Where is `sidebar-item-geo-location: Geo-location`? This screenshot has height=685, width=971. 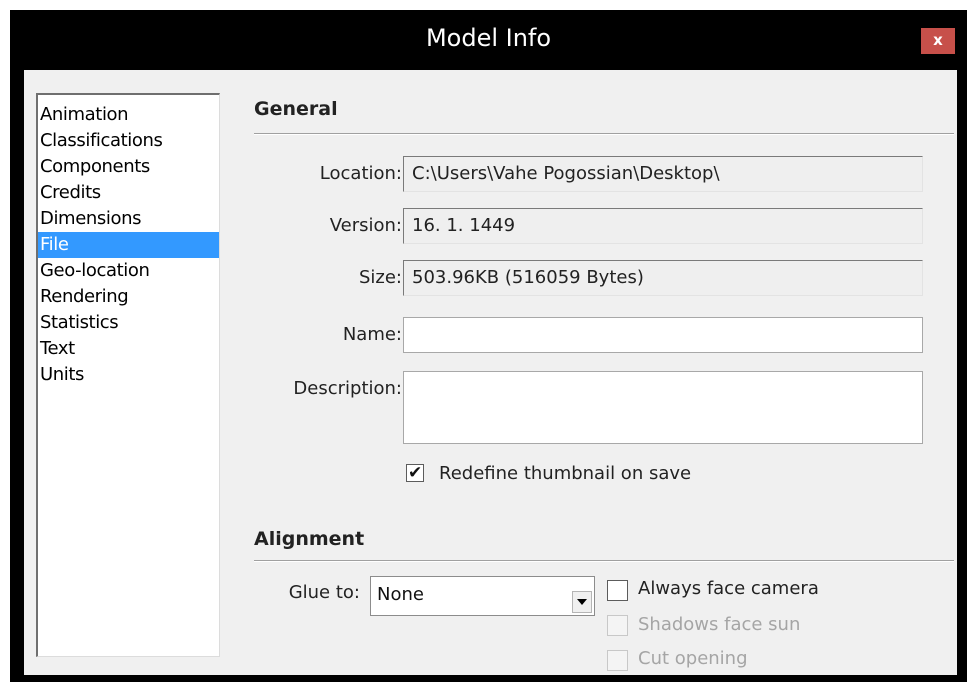 sidebar-item-geo-location: Geo-location is located at coordinates (128, 271).